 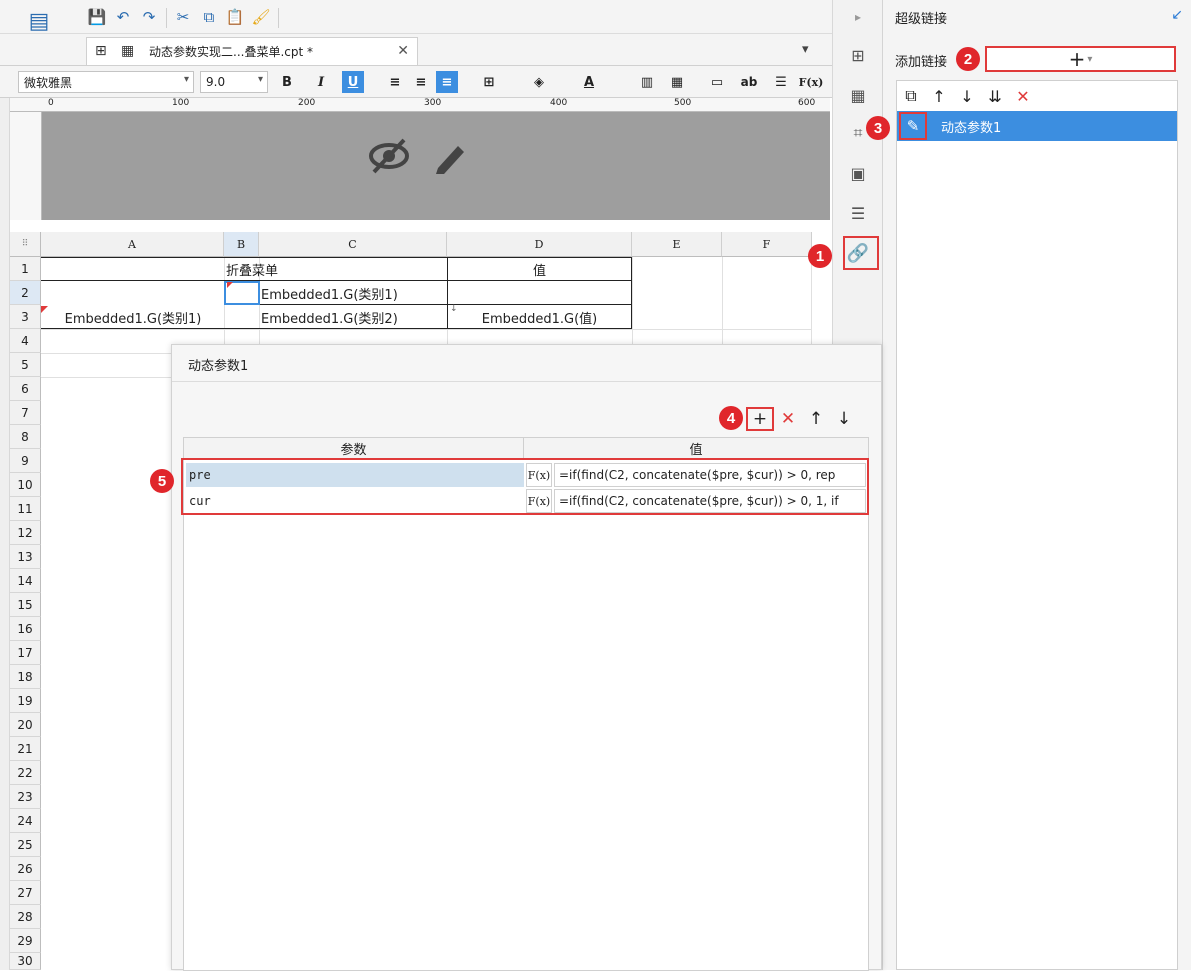 What do you see at coordinates (1037, 126) in the screenshot?
I see `link-item: ✎ 动态参数1` at bounding box center [1037, 126].